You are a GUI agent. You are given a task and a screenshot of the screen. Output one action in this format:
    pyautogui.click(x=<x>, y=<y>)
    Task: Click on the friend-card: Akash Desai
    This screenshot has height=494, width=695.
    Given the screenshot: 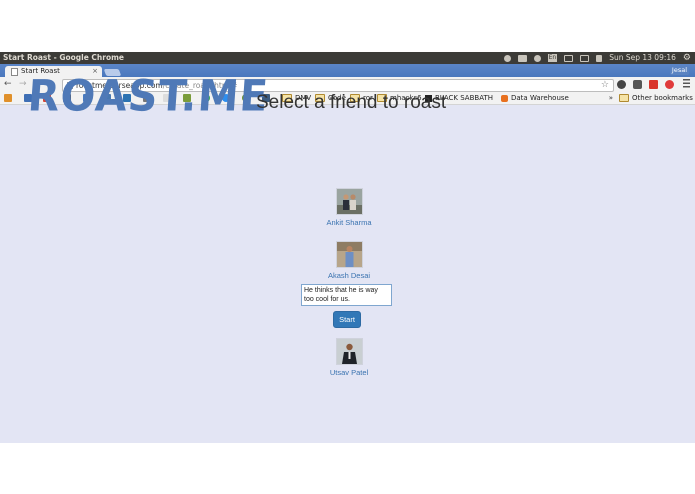 What is the action you would take?
    pyautogui.click(x=349, y=260)
    